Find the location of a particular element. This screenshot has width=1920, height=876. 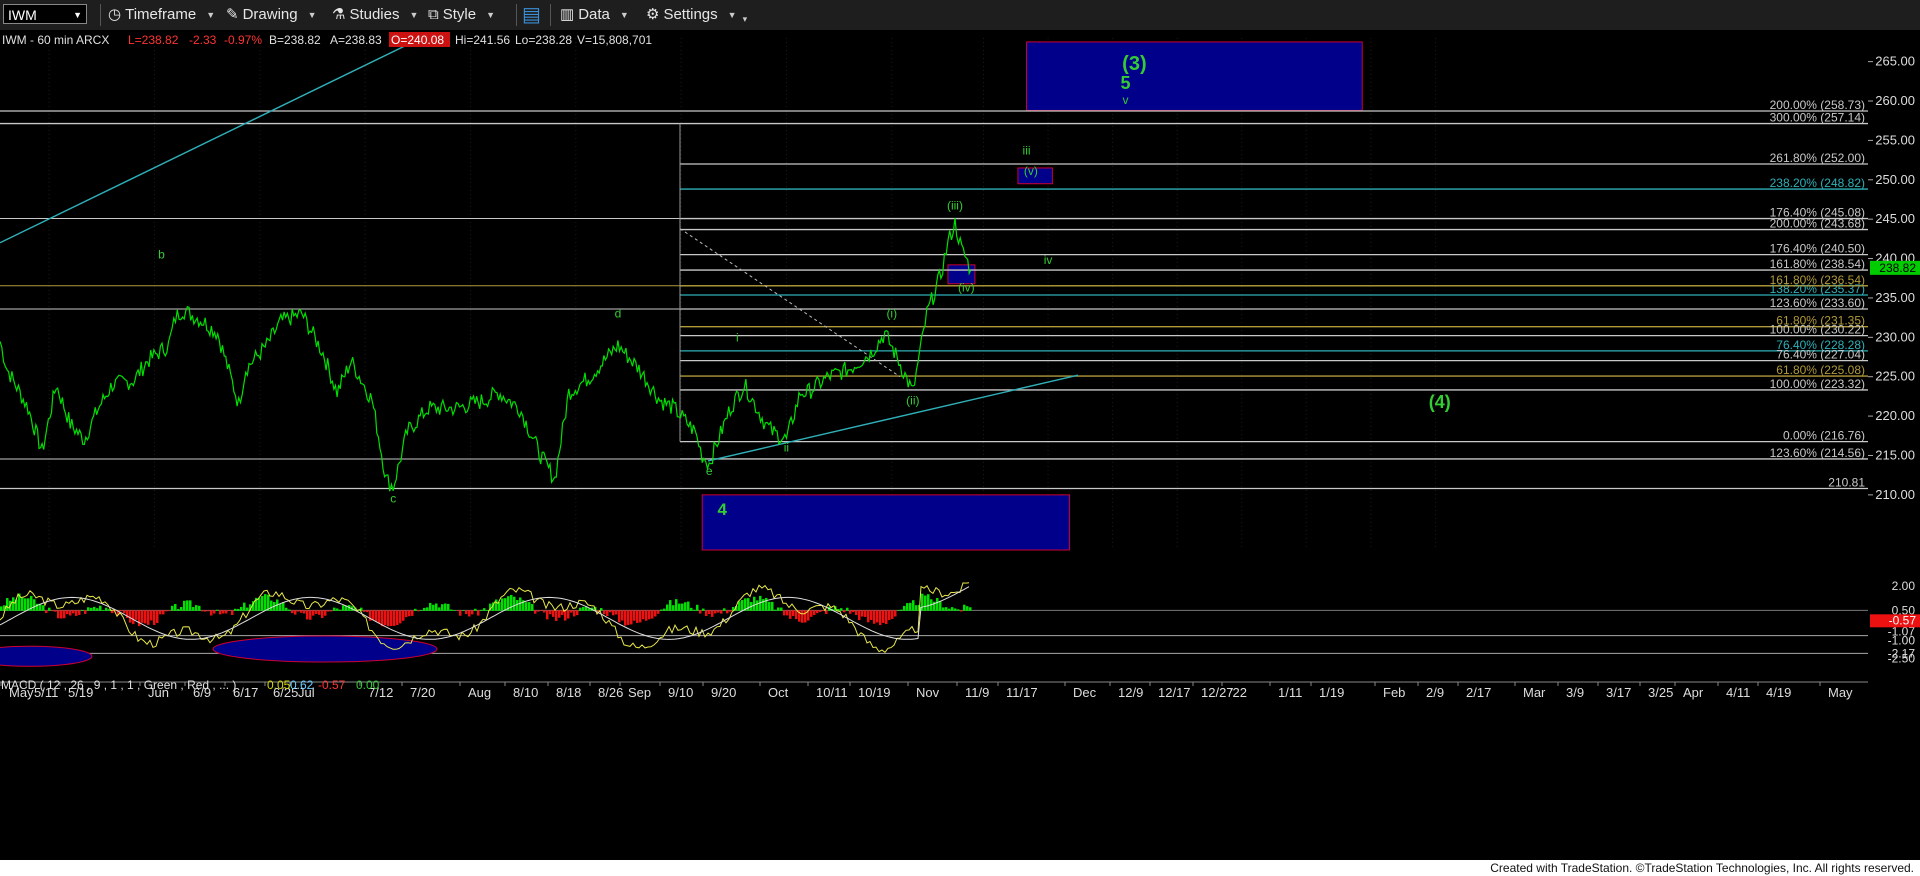

fib-label: 61.80% (225.08) is located at coordinates (1820, 370).